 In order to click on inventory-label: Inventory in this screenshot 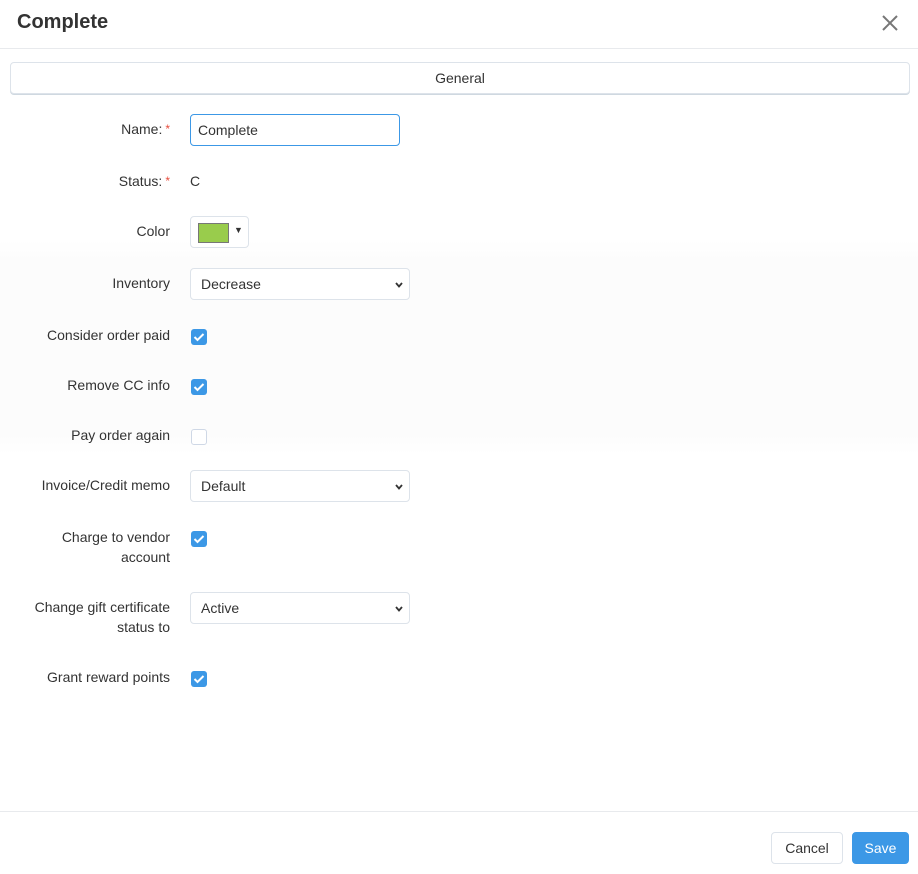, I will do `click(141, 283)`.